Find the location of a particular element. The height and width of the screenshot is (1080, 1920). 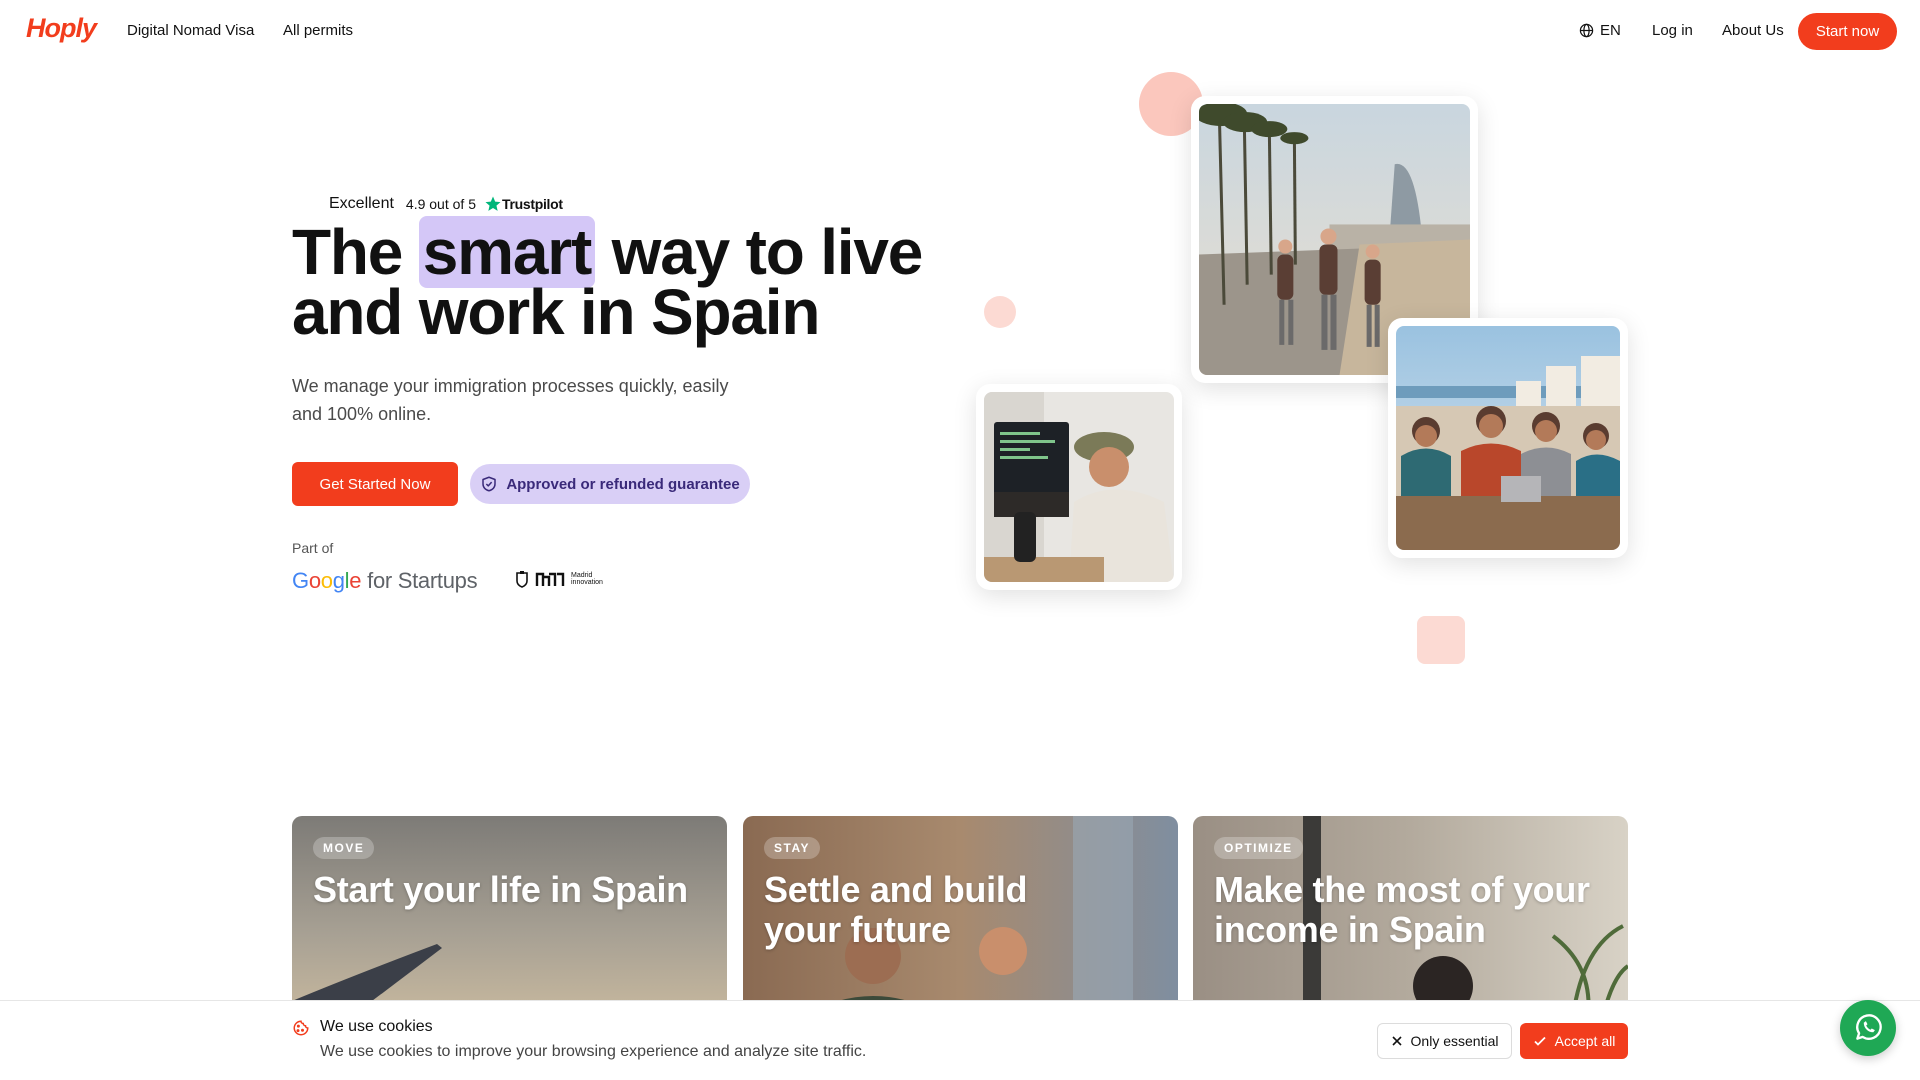

nav-link-all-permits: All permits is located at coordinates (318, 30).